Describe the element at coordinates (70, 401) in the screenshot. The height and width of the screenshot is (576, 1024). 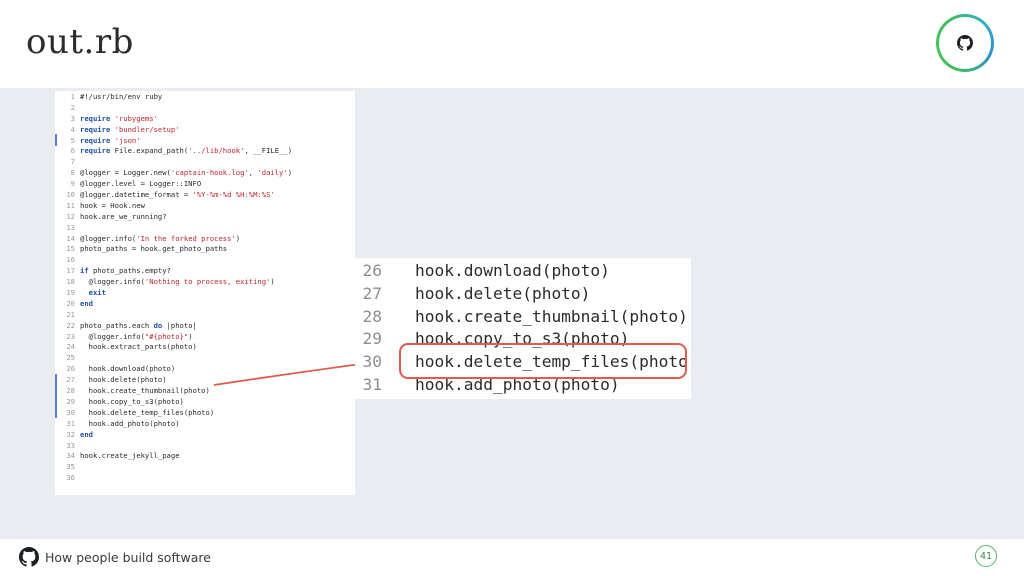
I see `line-number: 29` at that location.